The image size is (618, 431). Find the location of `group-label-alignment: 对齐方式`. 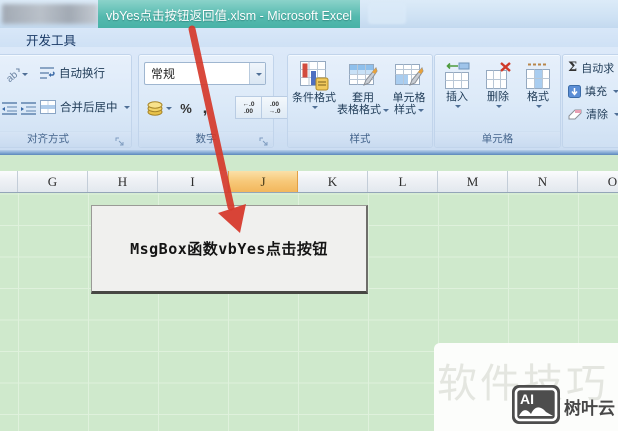

group-label-alignment: 对齐方式 is located at coordinates (65, 139).